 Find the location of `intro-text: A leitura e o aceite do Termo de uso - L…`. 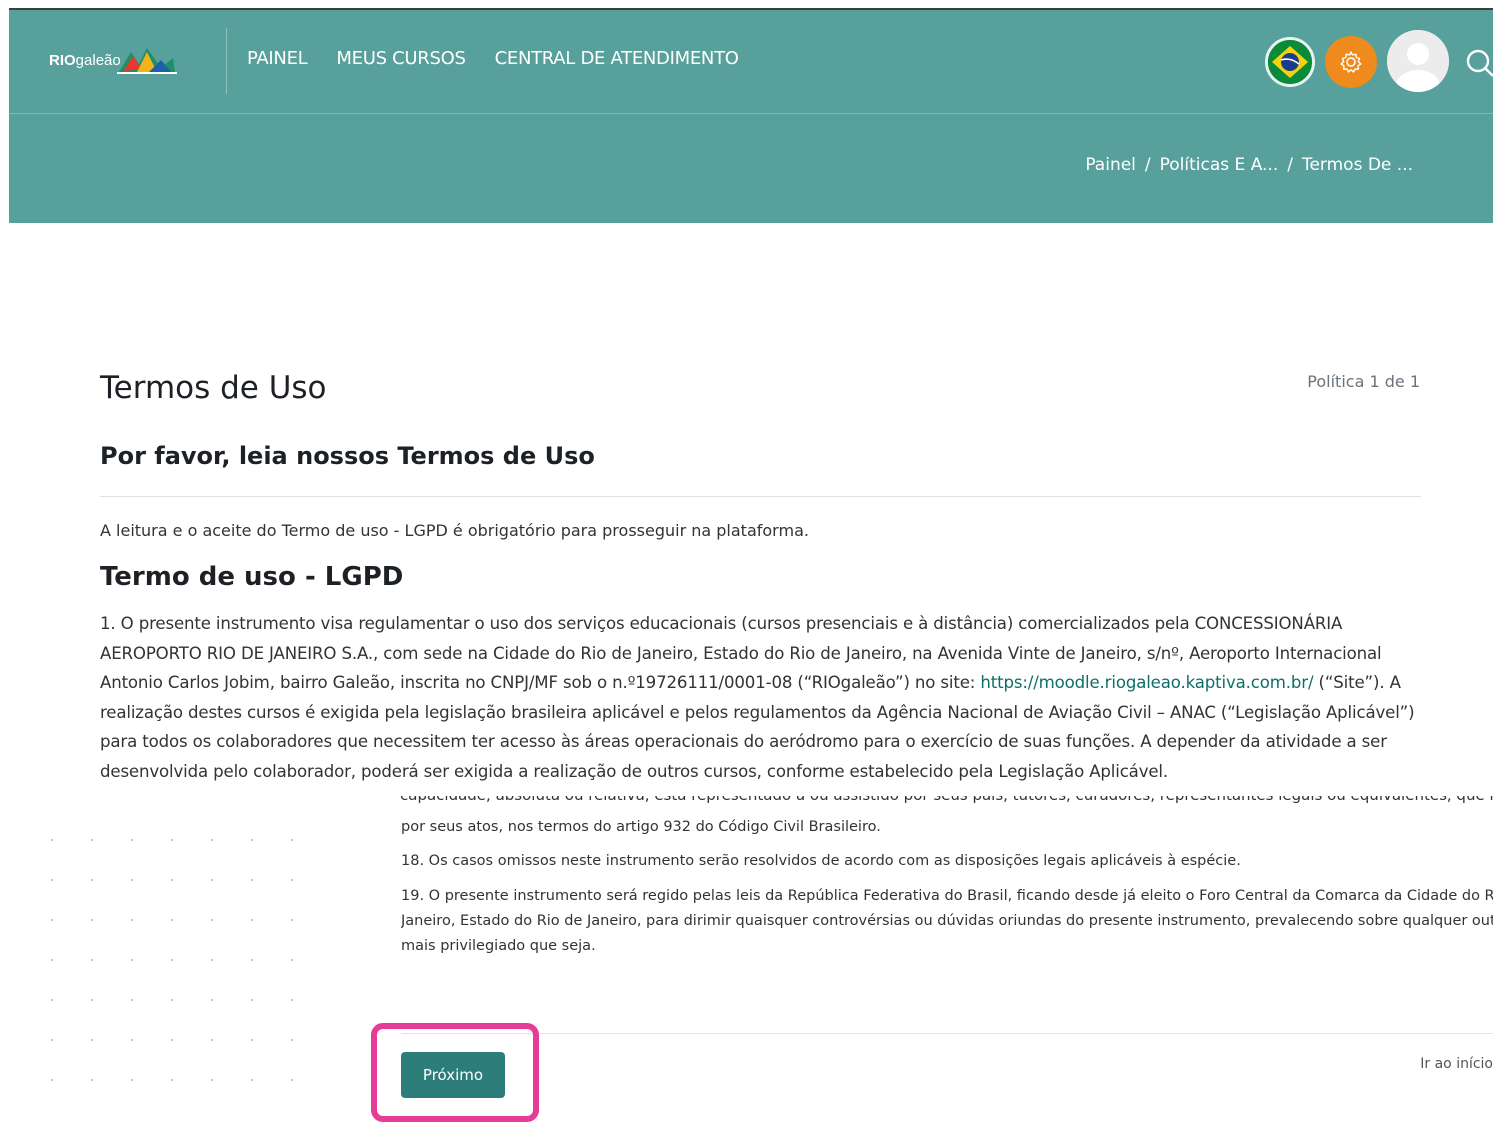

intro-text: A leitura e o aceite do Termo de uso - L… is located at coordinates (454, 530).